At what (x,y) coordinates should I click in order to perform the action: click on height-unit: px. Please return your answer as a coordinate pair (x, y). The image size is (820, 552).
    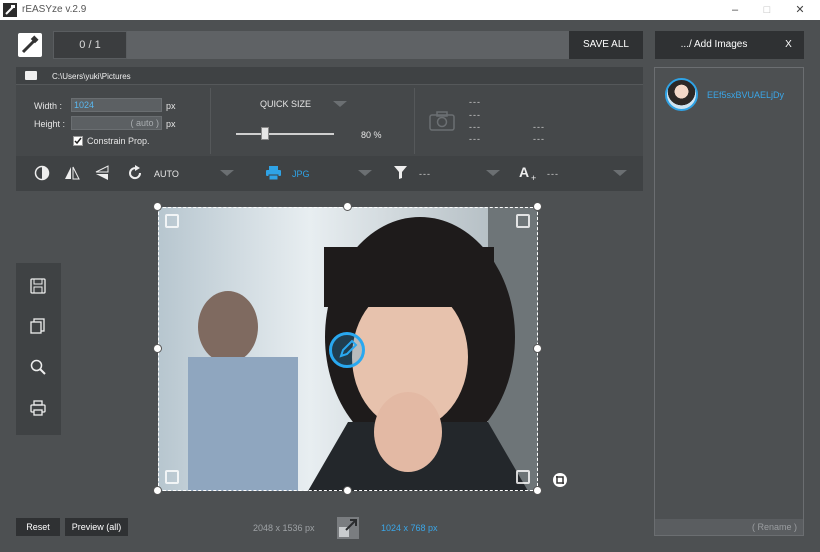
    Looking at the image, I should click on (171, 124).